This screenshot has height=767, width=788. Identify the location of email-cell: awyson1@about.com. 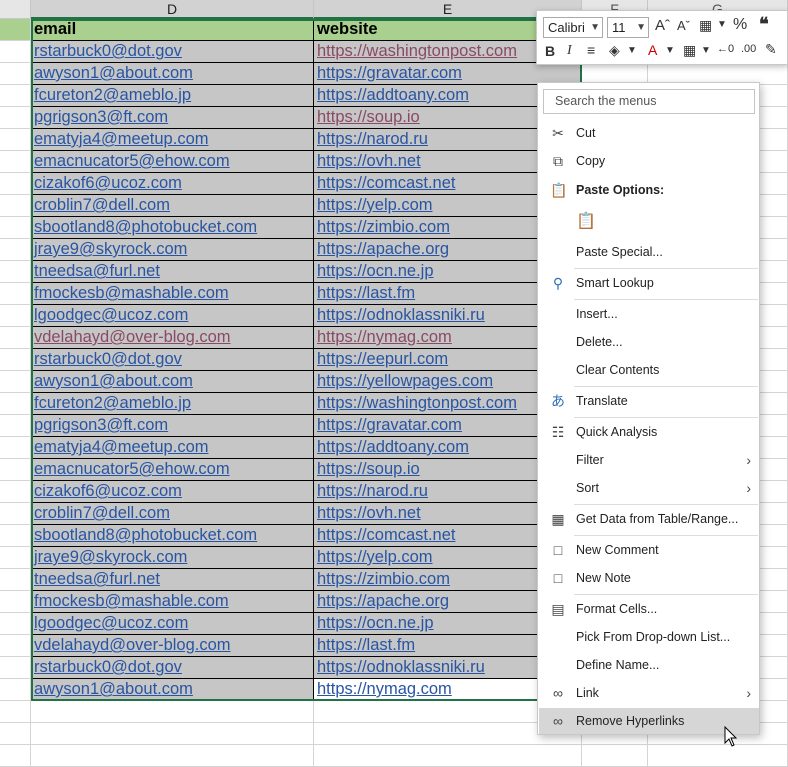
(172, 382).